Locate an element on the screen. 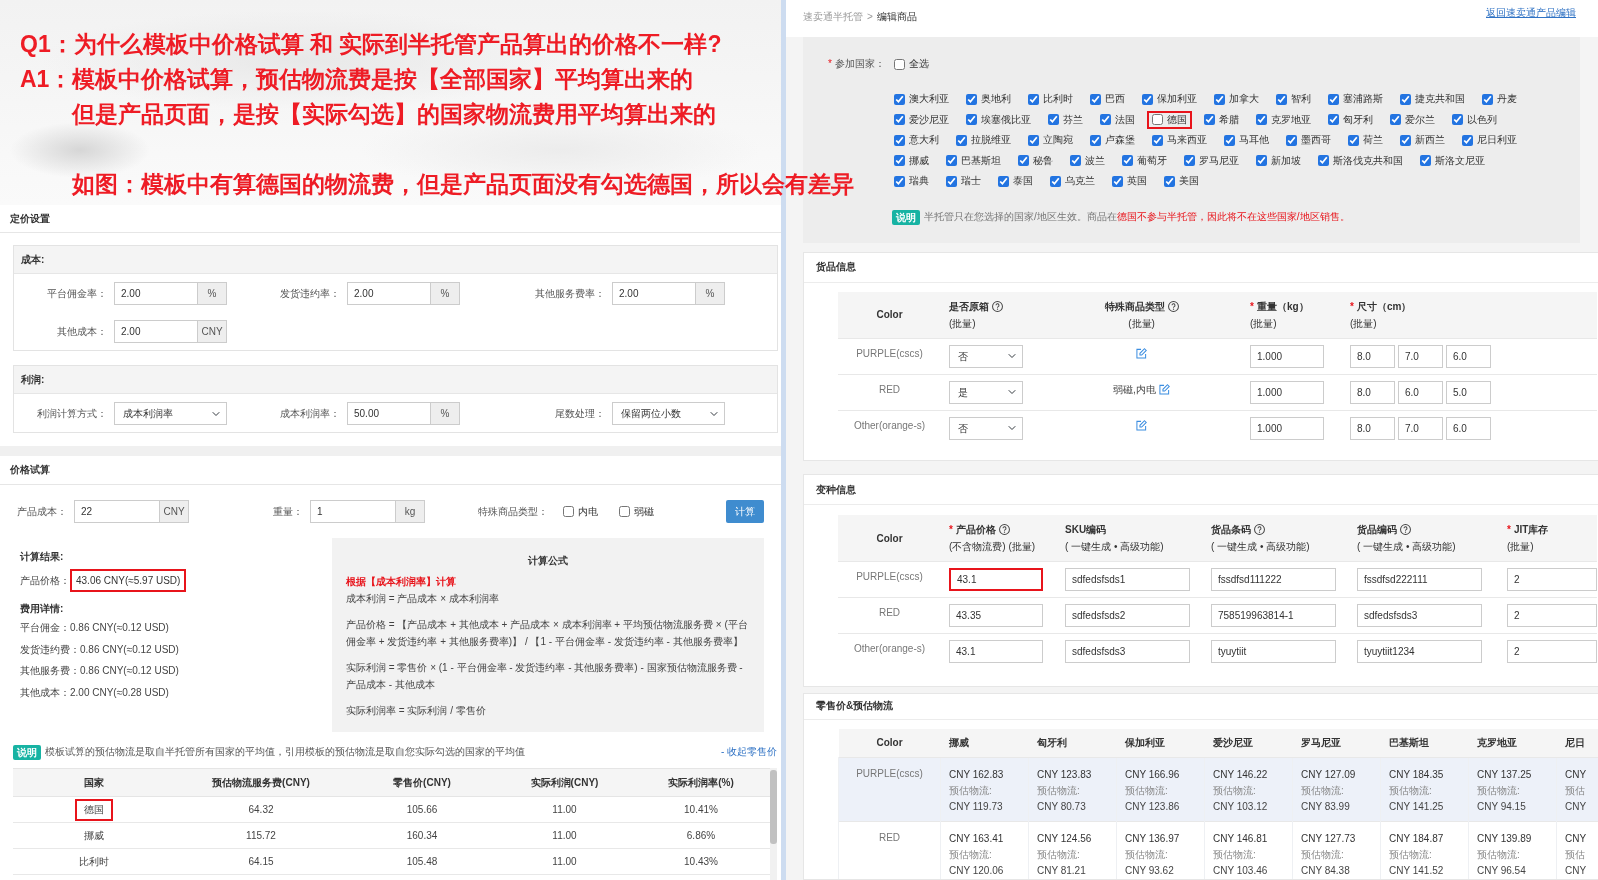 Image resolution: width=1598 pixels, height=880 pixels. dropdown: 保留两位小数 is located at coordinates (668, 413).